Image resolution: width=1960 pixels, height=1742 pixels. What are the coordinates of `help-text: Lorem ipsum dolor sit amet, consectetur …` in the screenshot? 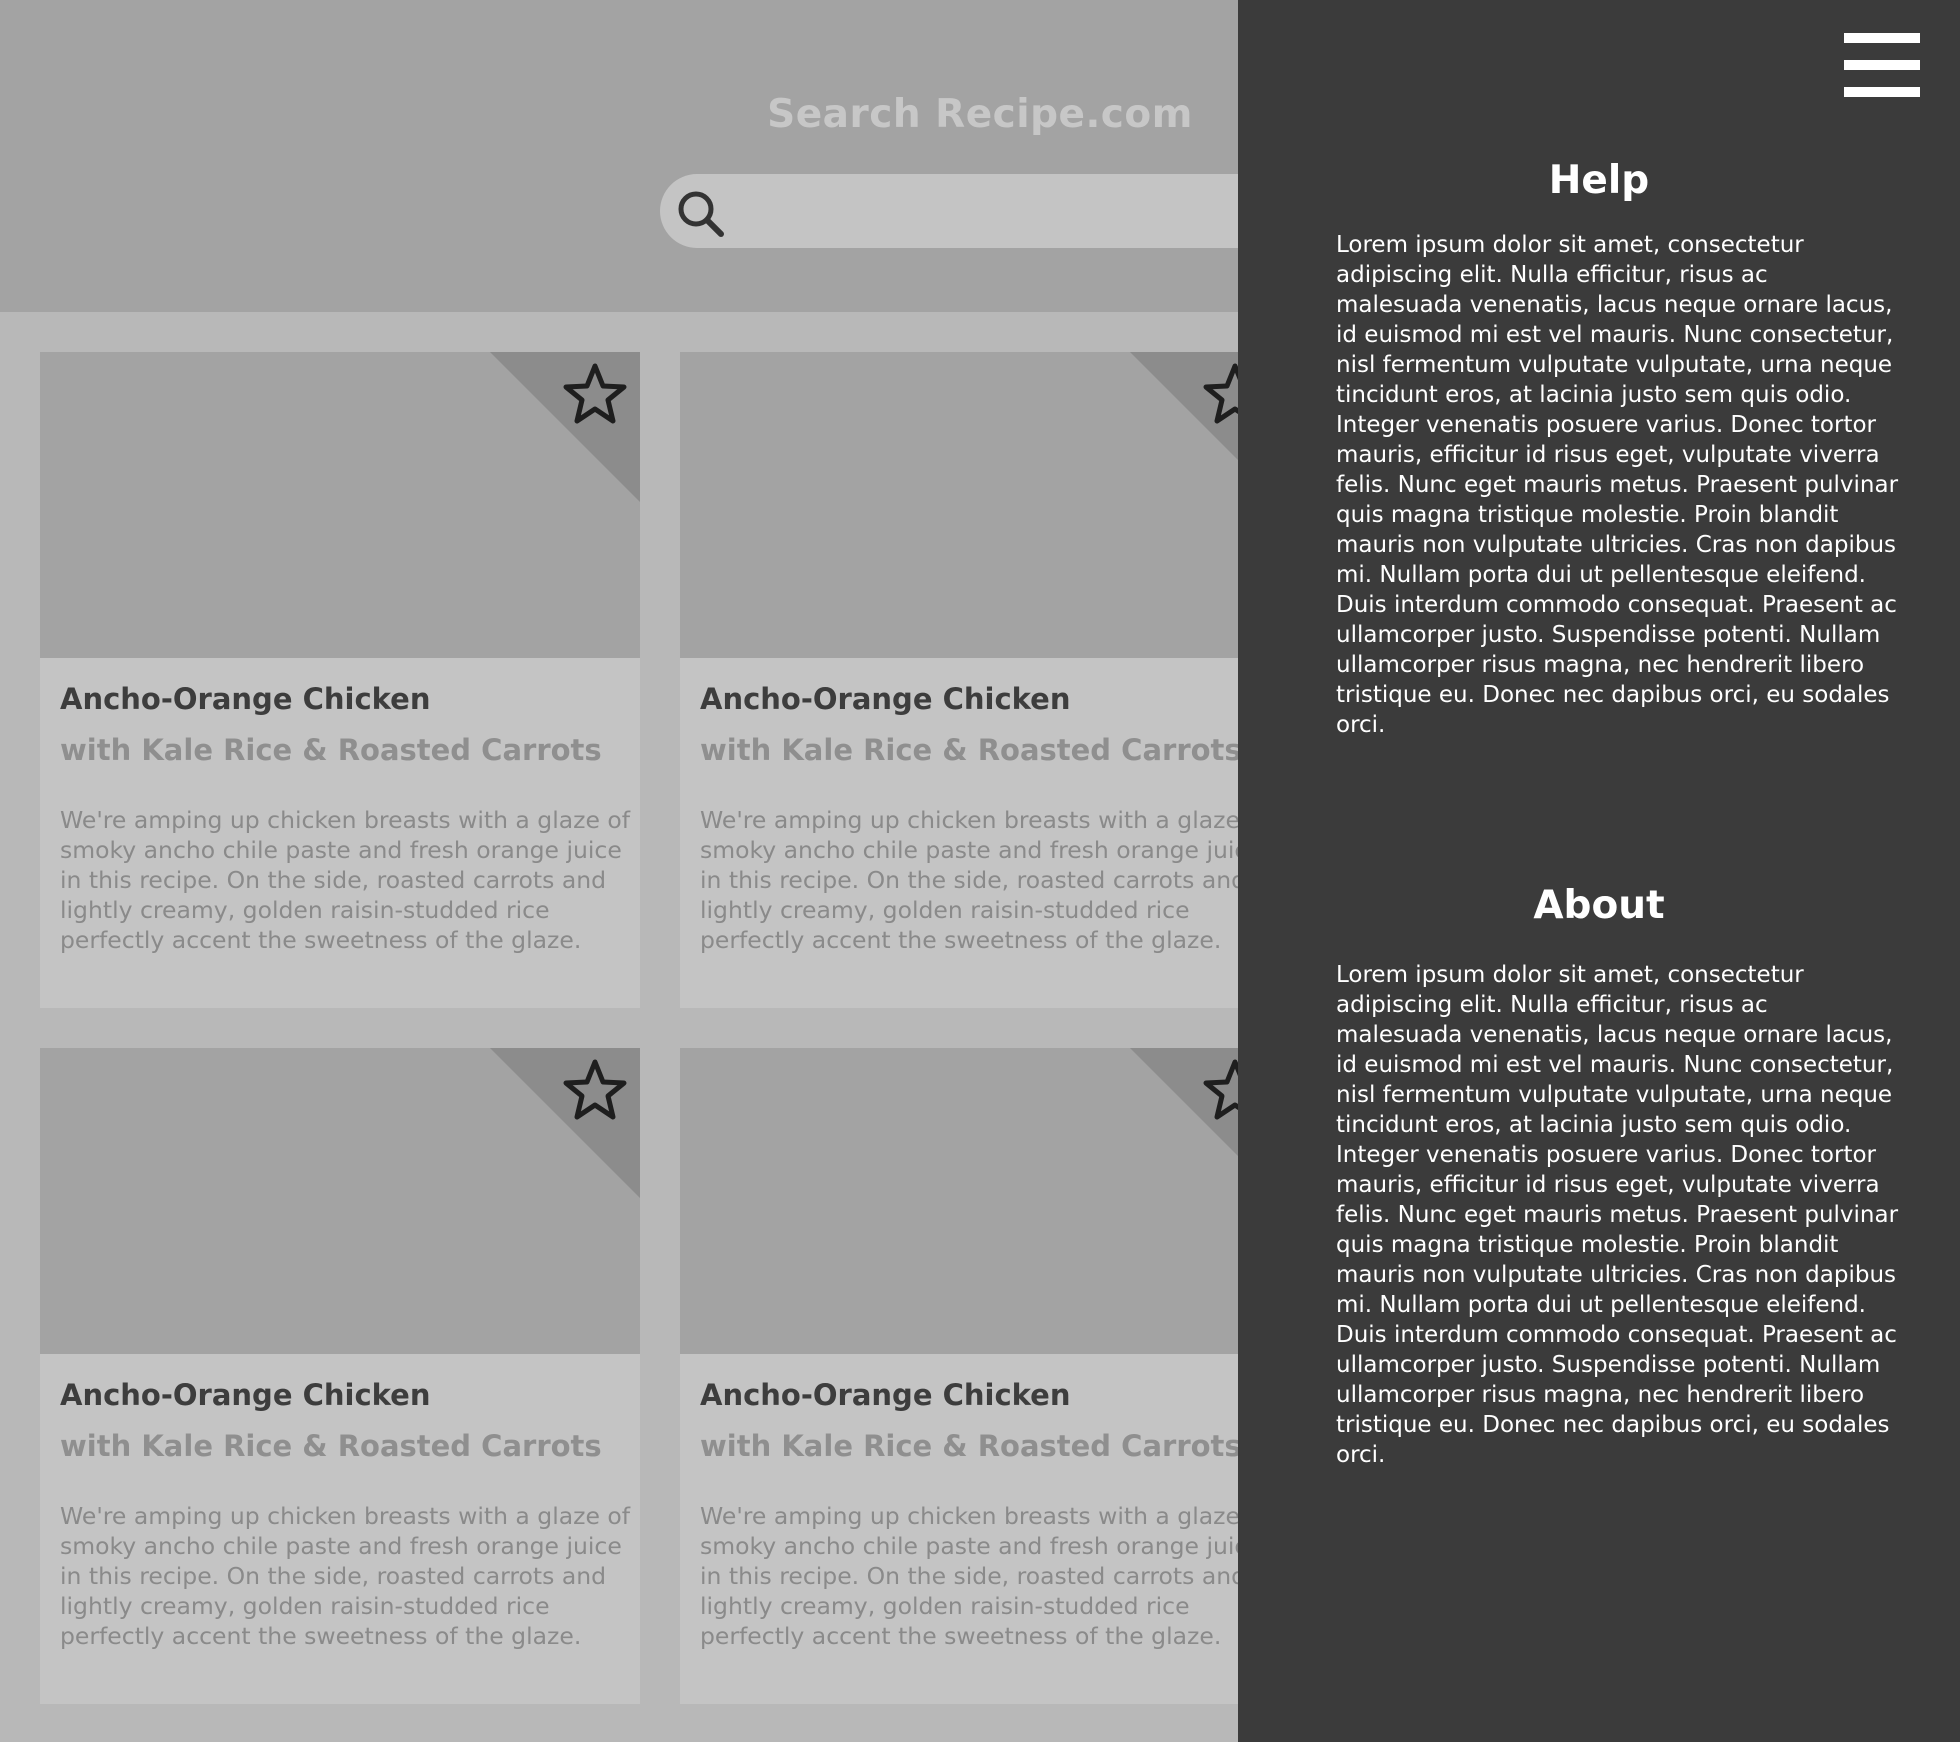 It's located at (1617, 485).